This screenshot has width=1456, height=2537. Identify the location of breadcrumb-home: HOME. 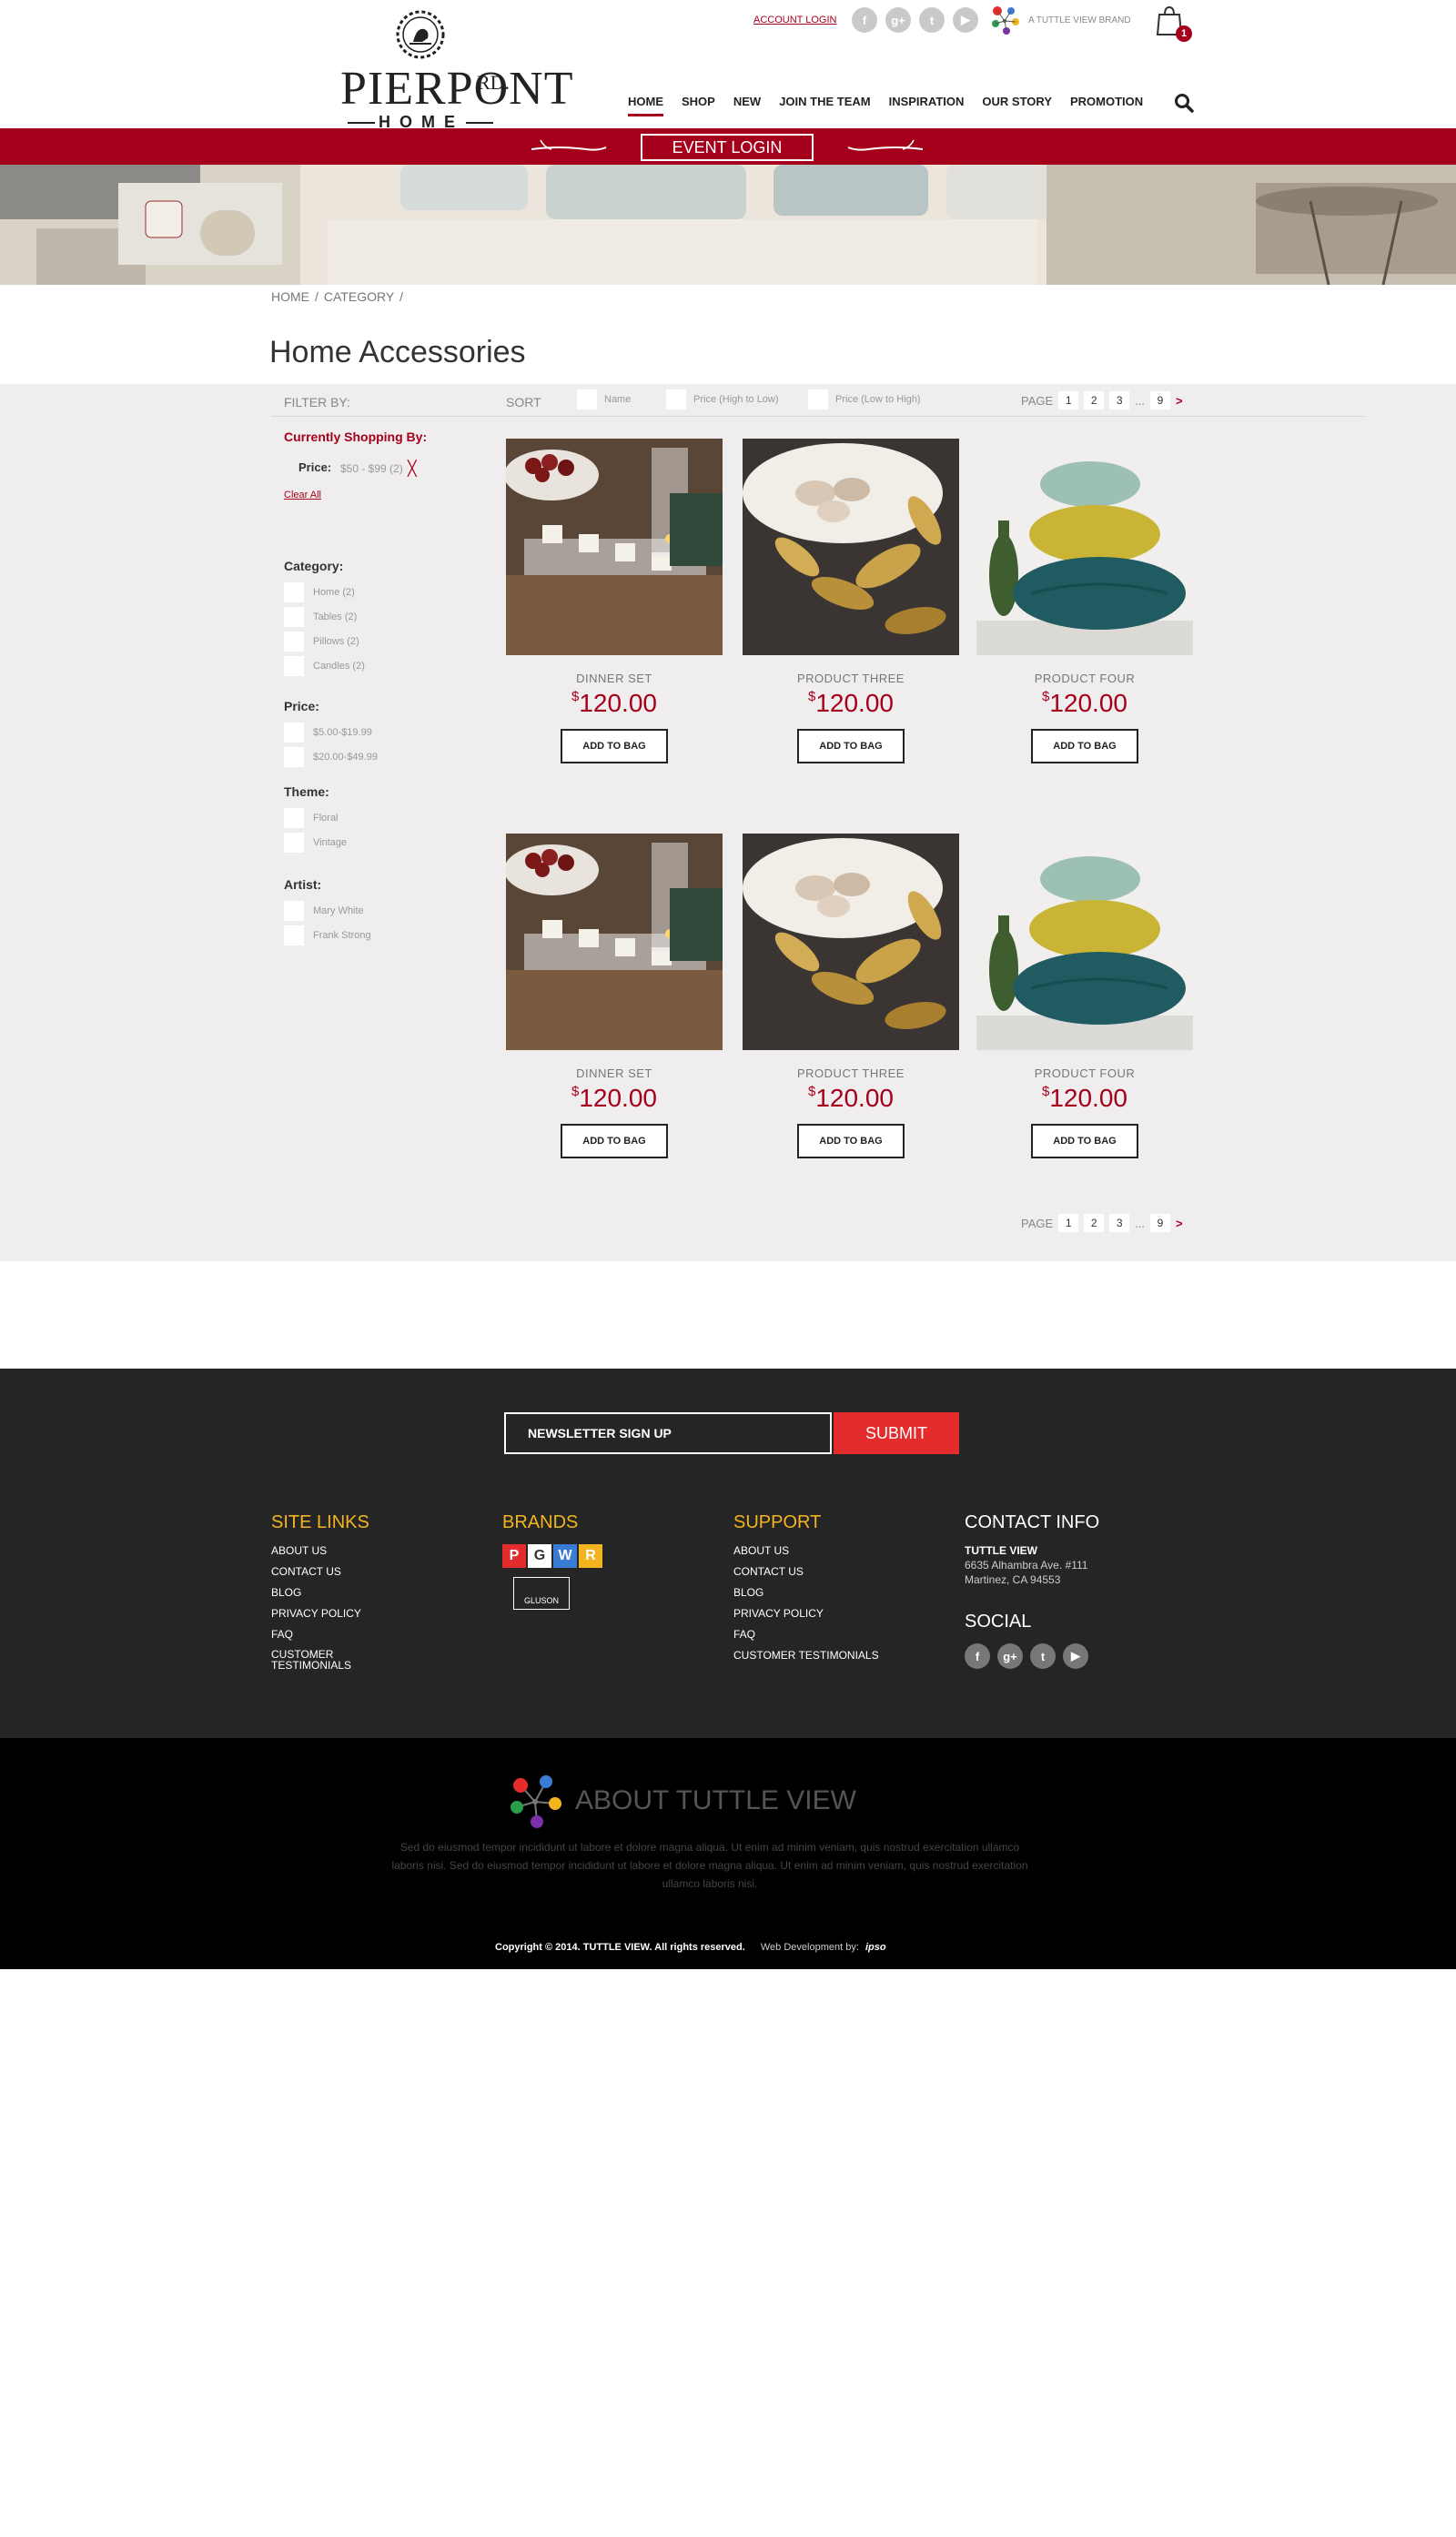
(290, 296).